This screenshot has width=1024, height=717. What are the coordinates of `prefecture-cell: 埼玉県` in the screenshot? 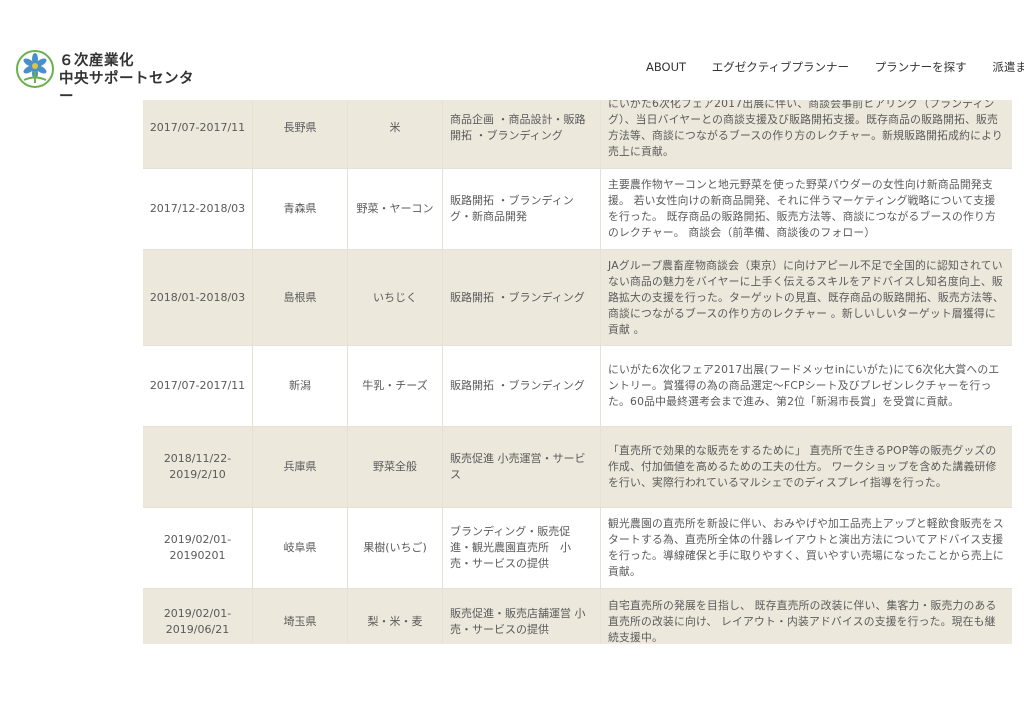 It's located at (299, 616).